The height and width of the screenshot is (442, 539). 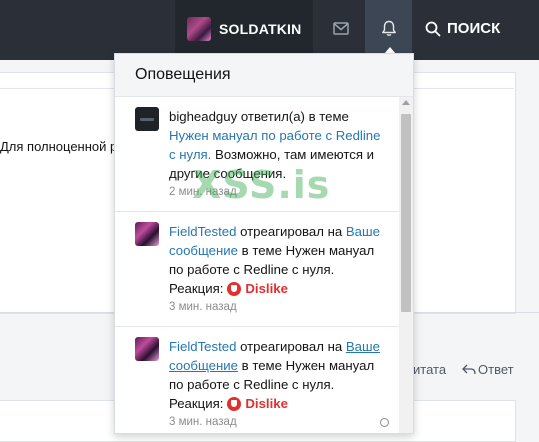 I want to click on inbox-button, so click(x=341, y=28).